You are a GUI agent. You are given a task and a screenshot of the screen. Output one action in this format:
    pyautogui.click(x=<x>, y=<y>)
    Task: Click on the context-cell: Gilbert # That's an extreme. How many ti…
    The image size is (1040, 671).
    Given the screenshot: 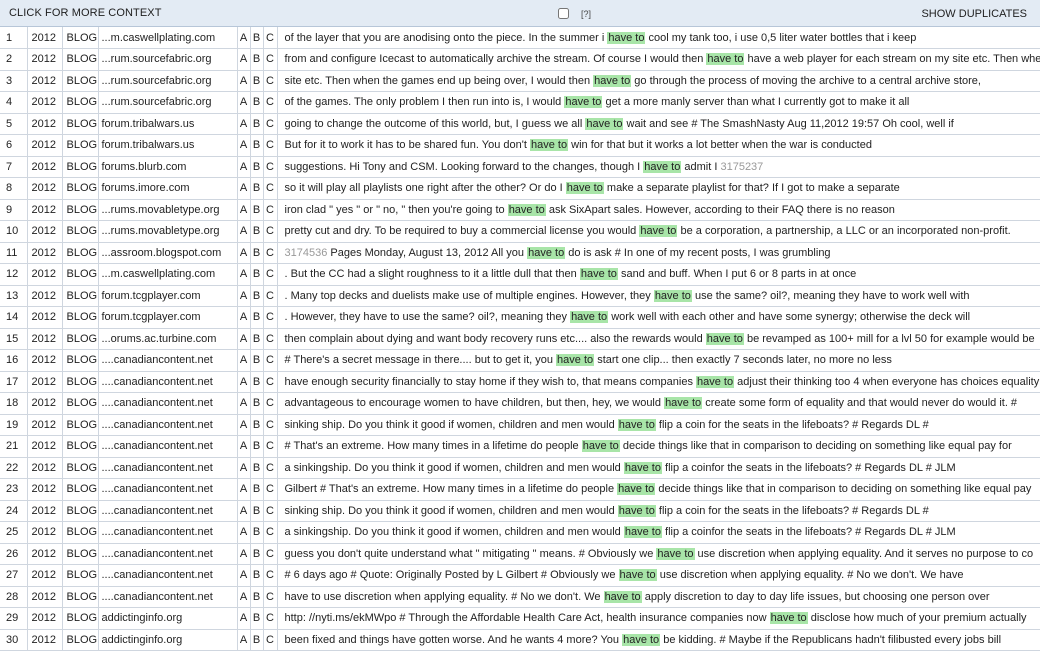 What is the action you would take?
    pyautogui.click(x=658, y=489)
    